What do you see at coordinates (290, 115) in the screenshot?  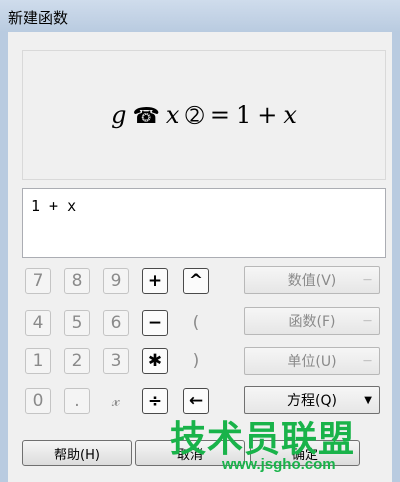 I see `rhs-variable: x` at bounding box center [290, 115].